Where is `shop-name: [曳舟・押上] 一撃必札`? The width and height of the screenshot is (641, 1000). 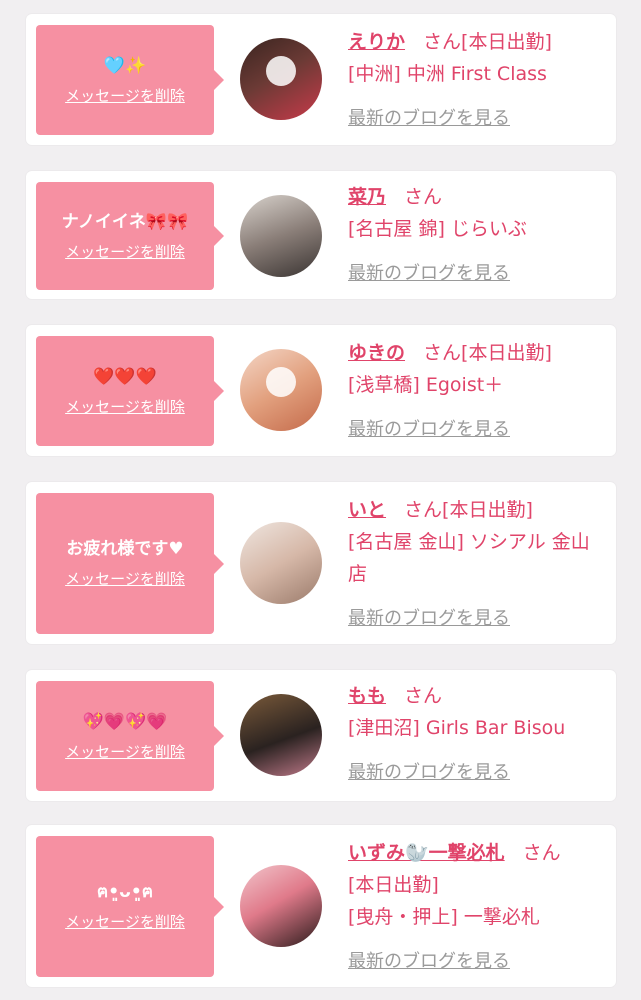 shop-name: [曳舟・押上] 一撃必札 is located at coordinates (444, 917).